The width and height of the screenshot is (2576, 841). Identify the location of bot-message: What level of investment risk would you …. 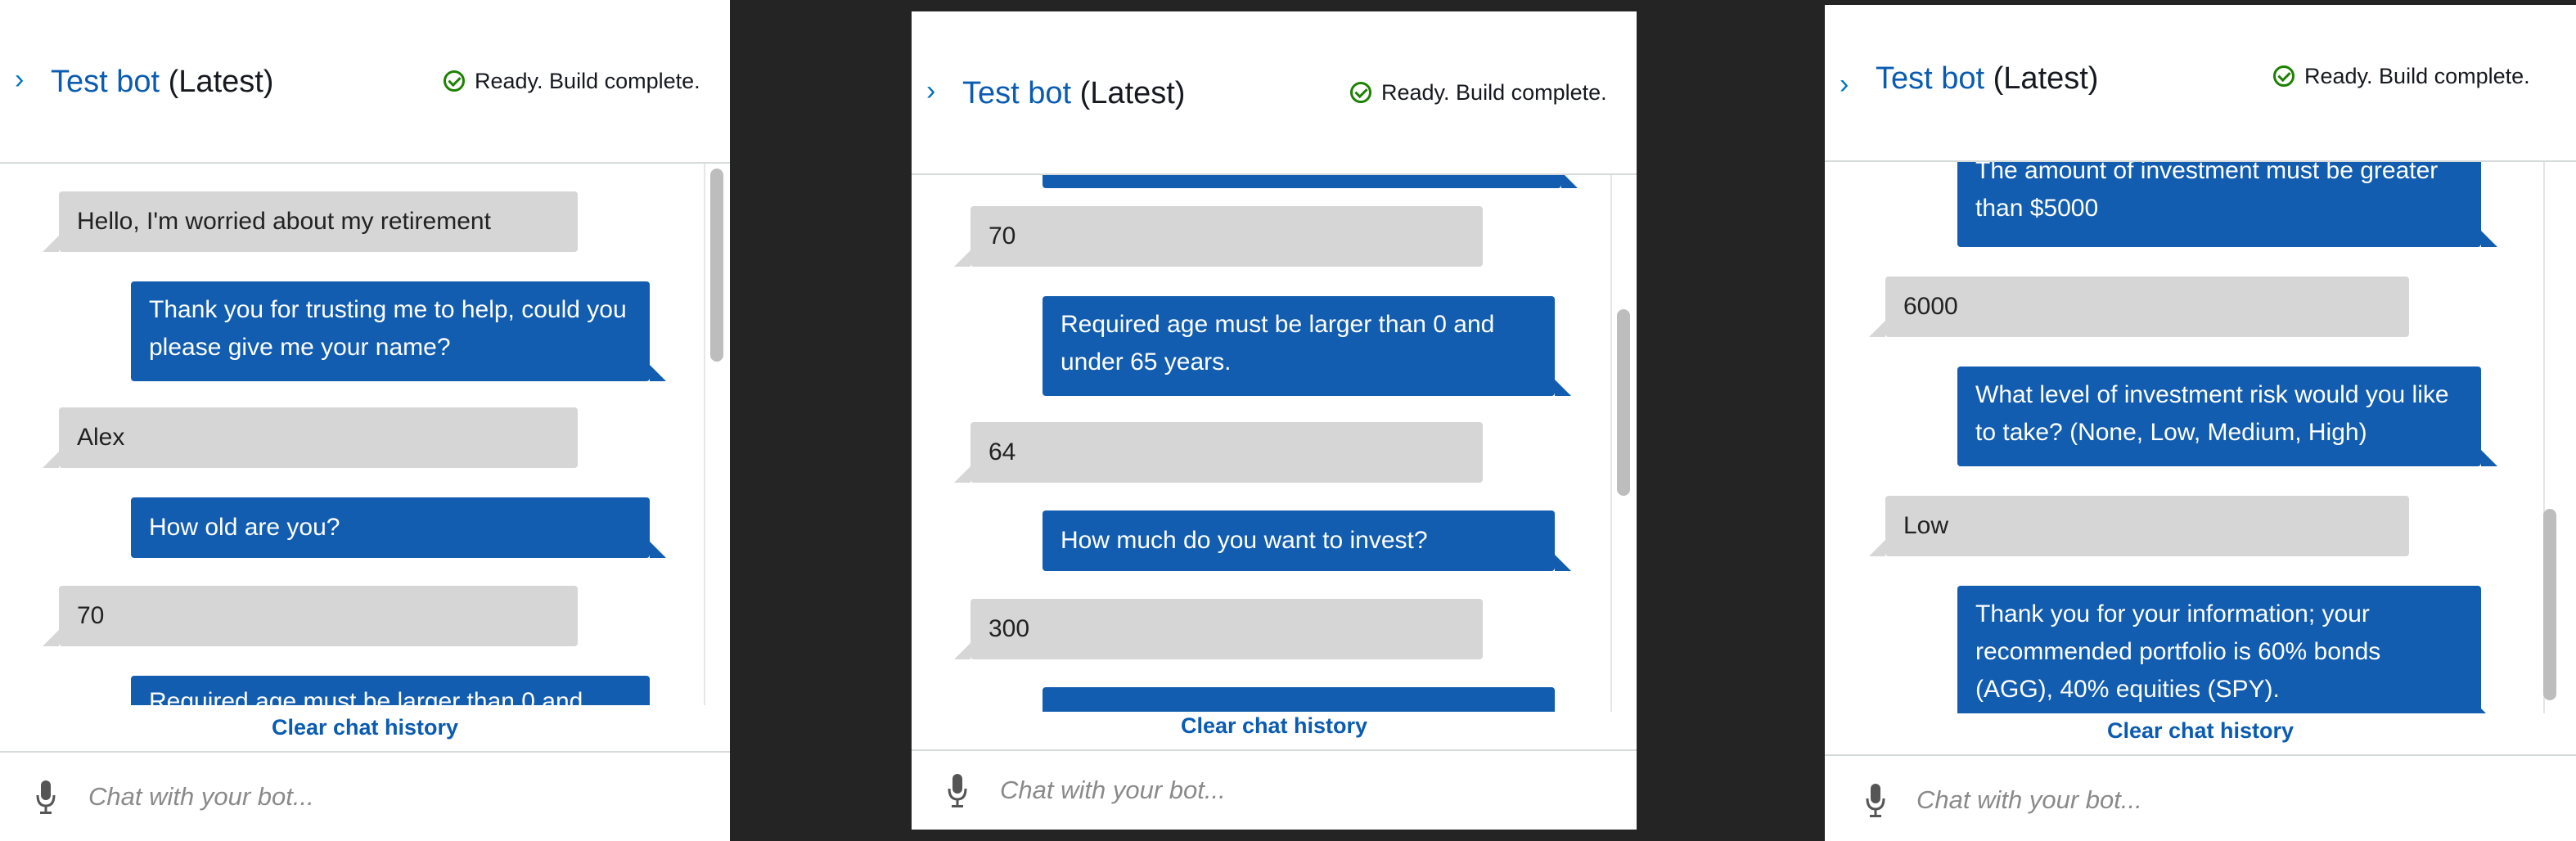
(2227, 416).